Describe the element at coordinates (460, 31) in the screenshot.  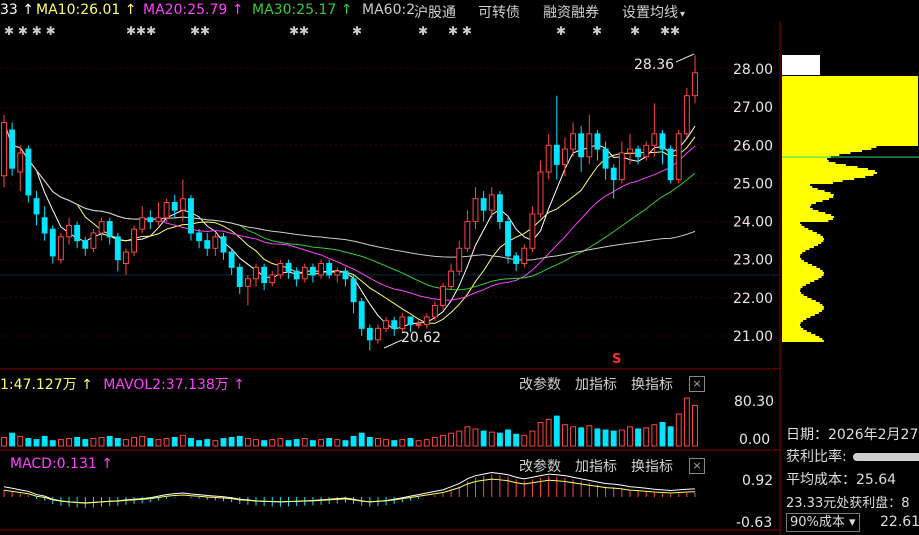
I see `event-marker: ✱ ✱` at that location.